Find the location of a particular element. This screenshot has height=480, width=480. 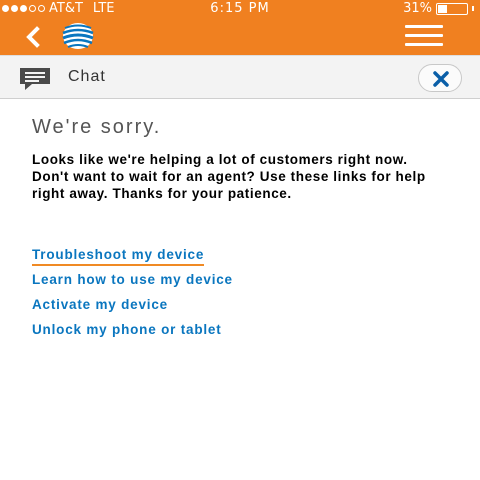

chat-title: Chat is located at coordinates (87, 76).